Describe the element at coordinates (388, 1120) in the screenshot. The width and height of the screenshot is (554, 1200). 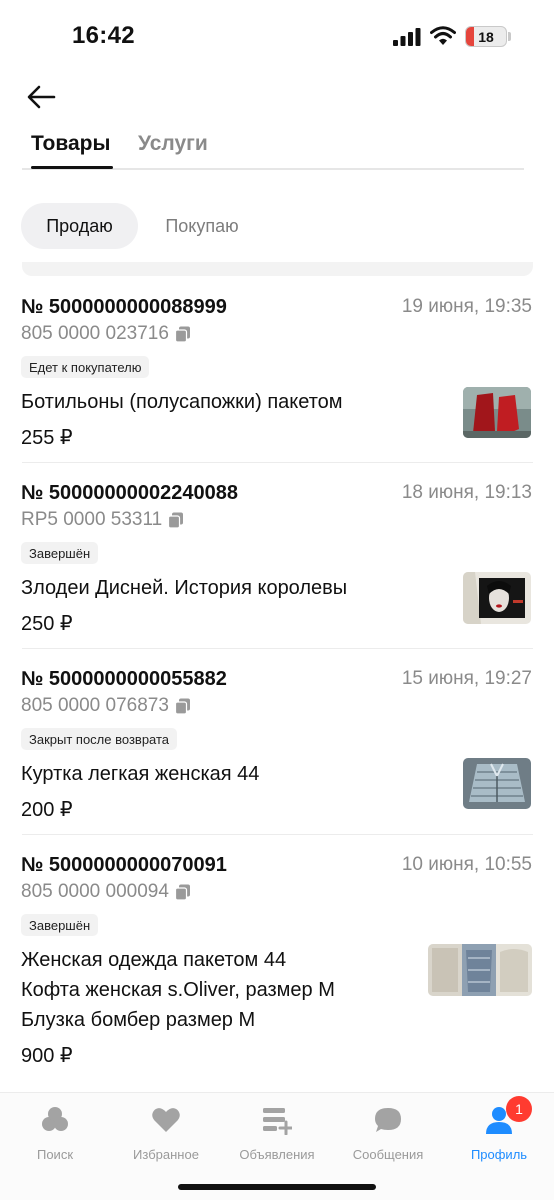
I see `chat-bubble-icon` at that location.